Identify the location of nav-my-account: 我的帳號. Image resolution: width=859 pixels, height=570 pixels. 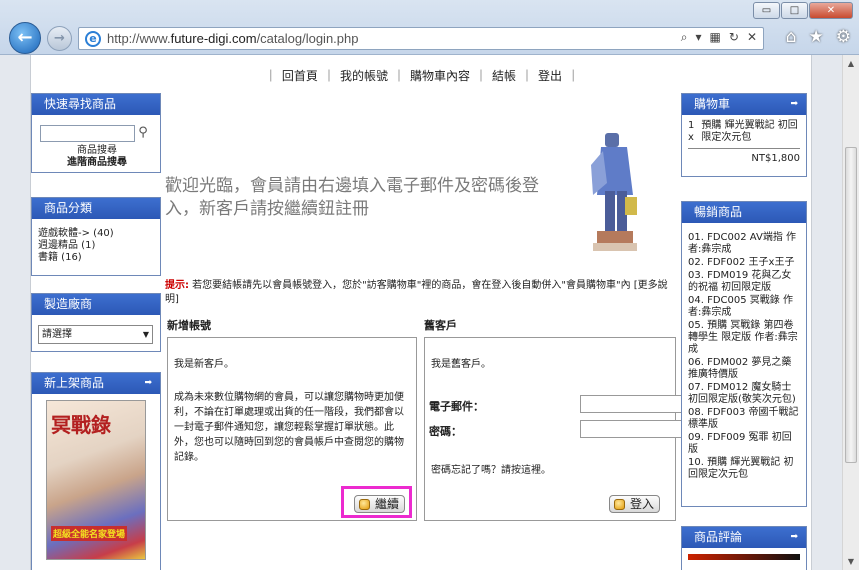
(364, 76).